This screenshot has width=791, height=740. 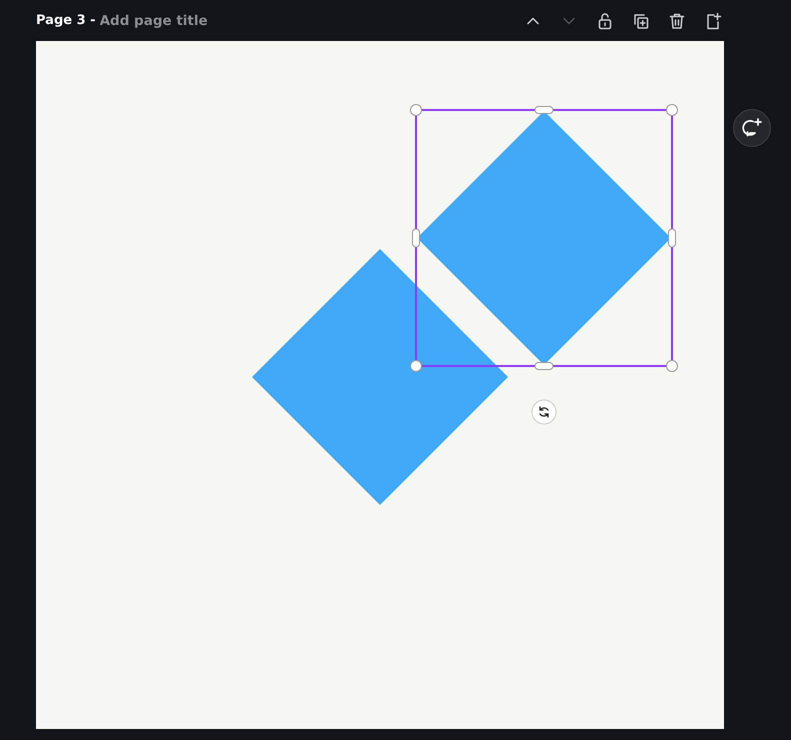 I want to click on page-title-field: Add page title, so click(x=170, y=20).